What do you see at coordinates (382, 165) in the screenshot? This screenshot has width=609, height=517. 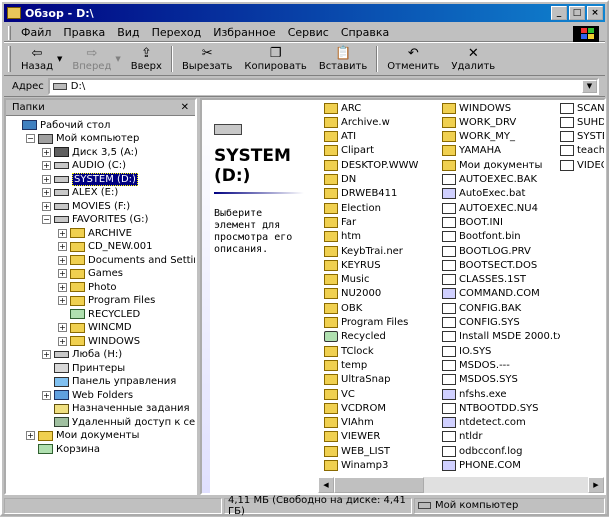 I see `file-item: DESKTOP.WWW` at bounding box center [382, 165].